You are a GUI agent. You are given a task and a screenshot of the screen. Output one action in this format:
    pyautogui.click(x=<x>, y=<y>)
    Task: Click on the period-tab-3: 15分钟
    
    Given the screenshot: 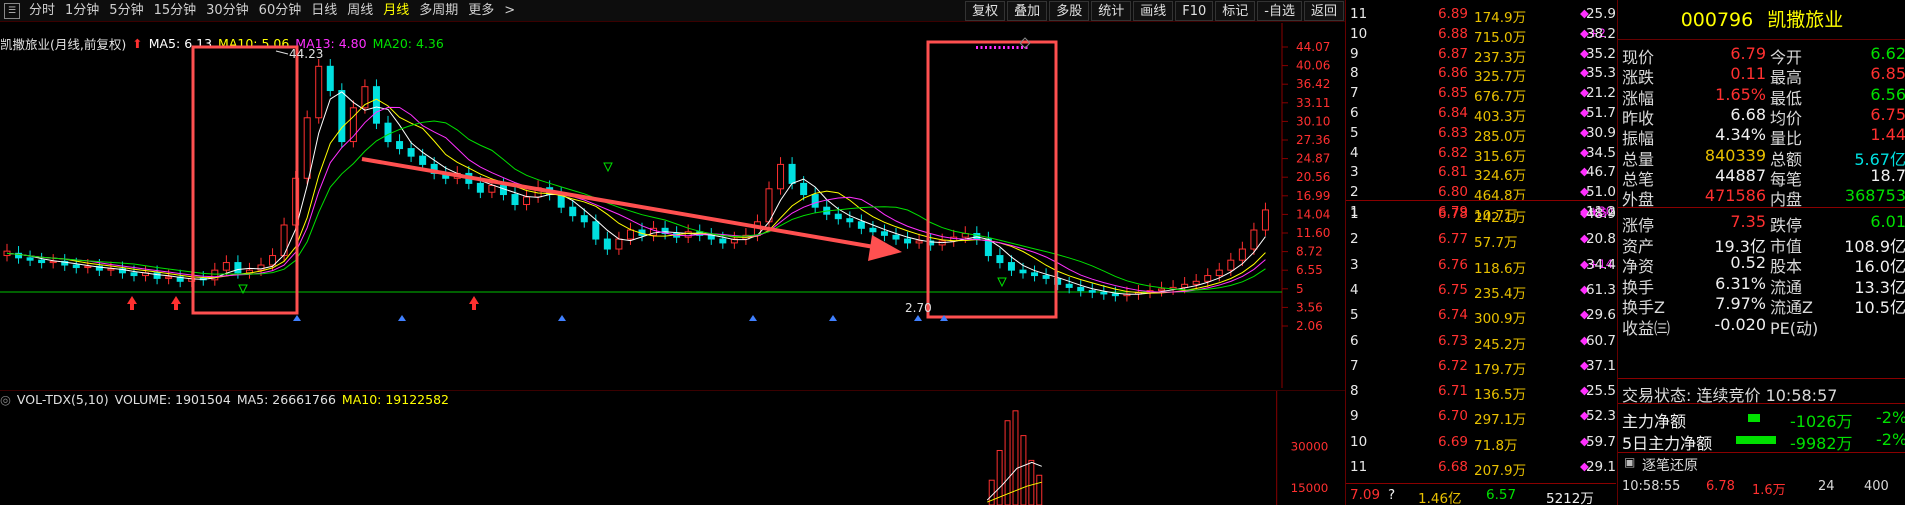 What is the action you would take?
    pyautogui.click(x=175, y=11)
    